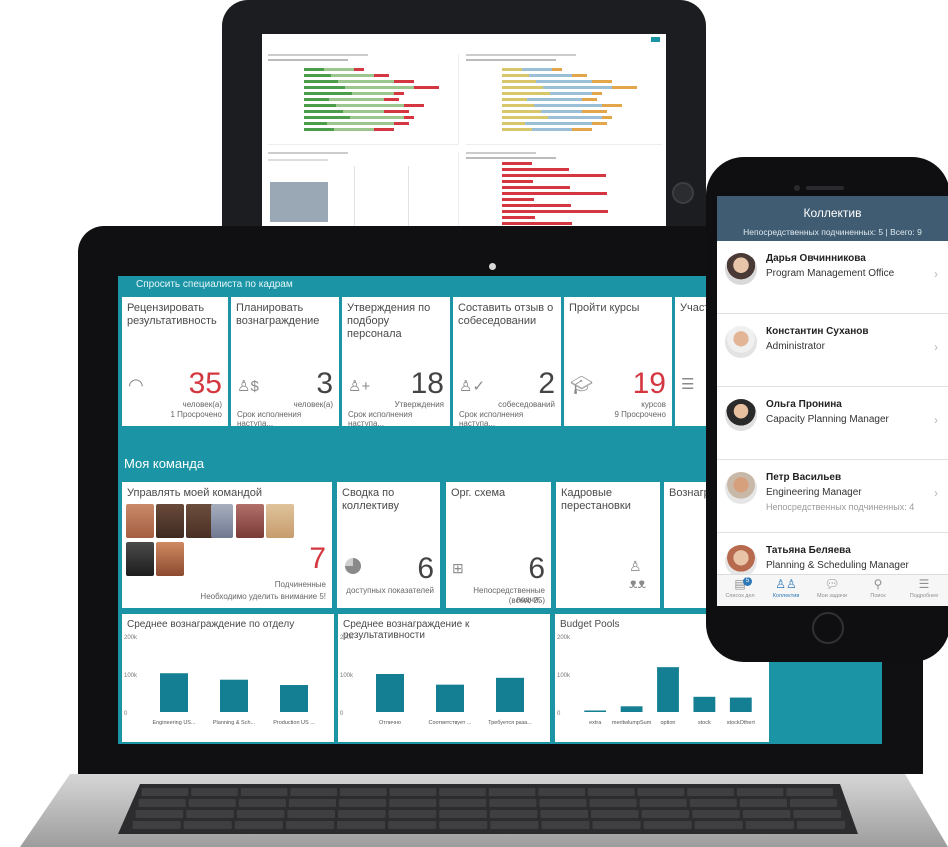 The width and height of the screenshot is (948, 847). I want to click on tile-title: Рецензировать результативность, so click(172, 314).